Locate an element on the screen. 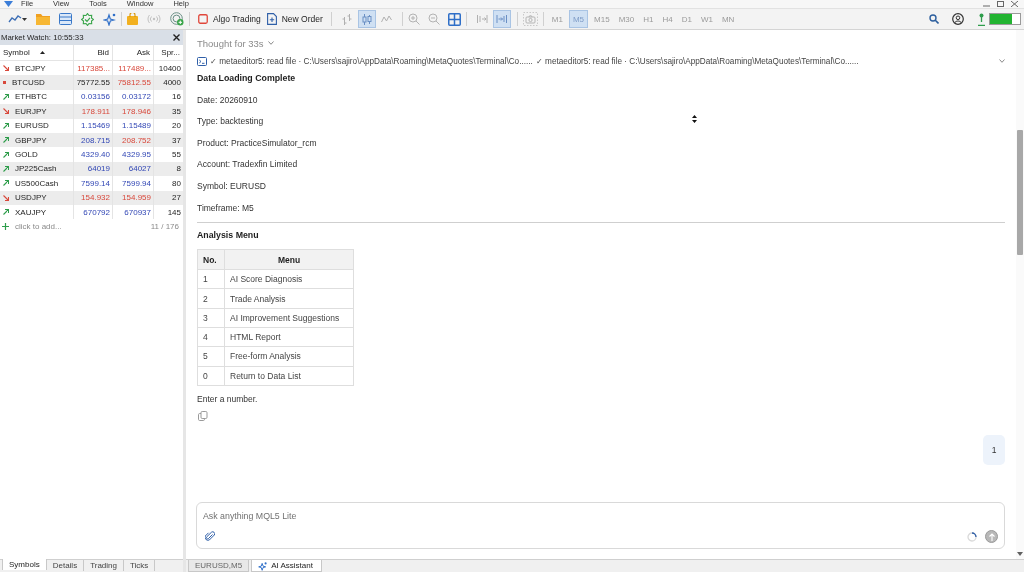  message-input-box: Ask anything MQL5 Lite is located at coordinates (600, 525).